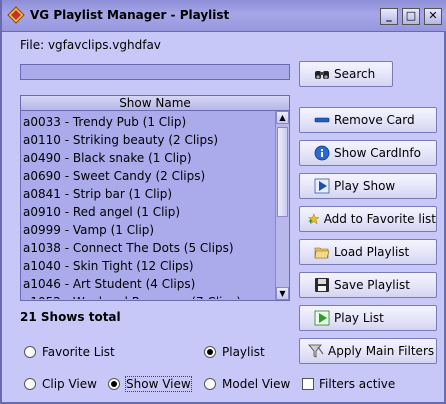  Describe the element at coordinates (308, 384) in the screenshot. I see `filters-active-check-box` at that location.